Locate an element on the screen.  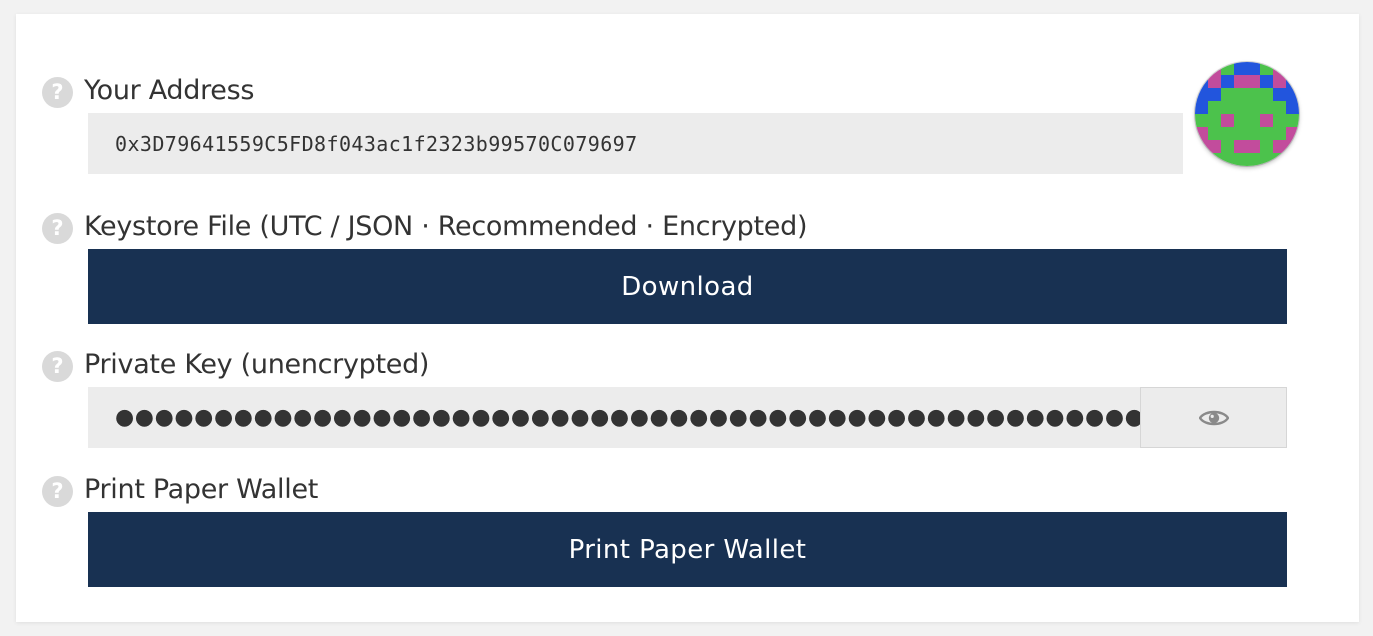
paper-wallet-label-row: ? Print Paper Wallet is located at coordinates (180, 490).